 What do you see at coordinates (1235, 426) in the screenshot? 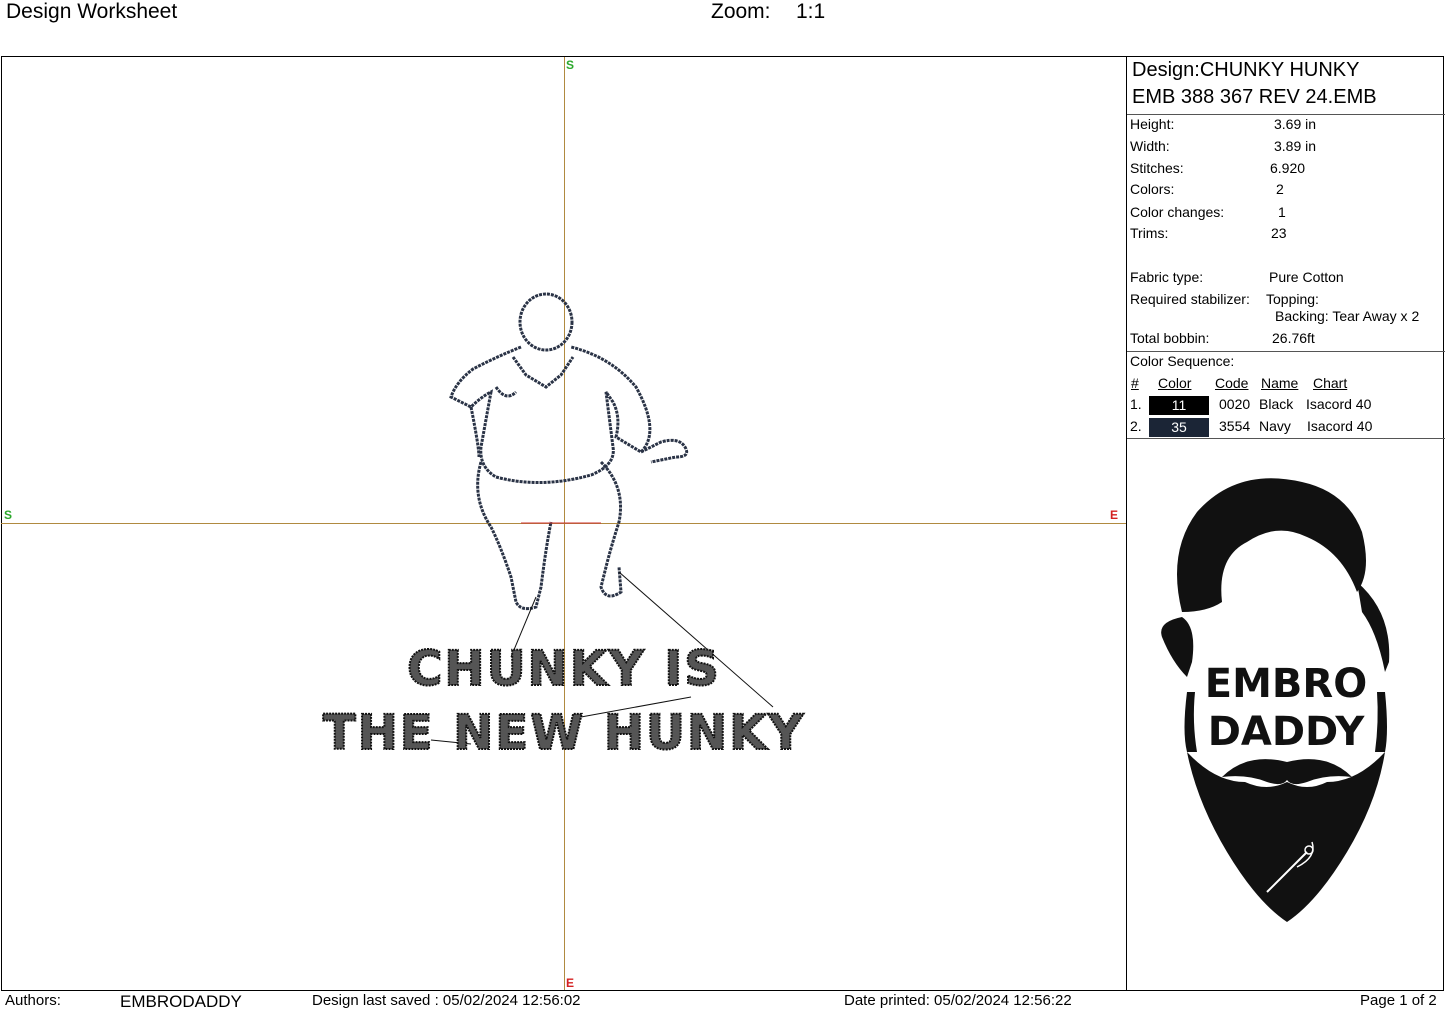
I see `color-row-2-code: 3554` at bounding box center [1235, 426].